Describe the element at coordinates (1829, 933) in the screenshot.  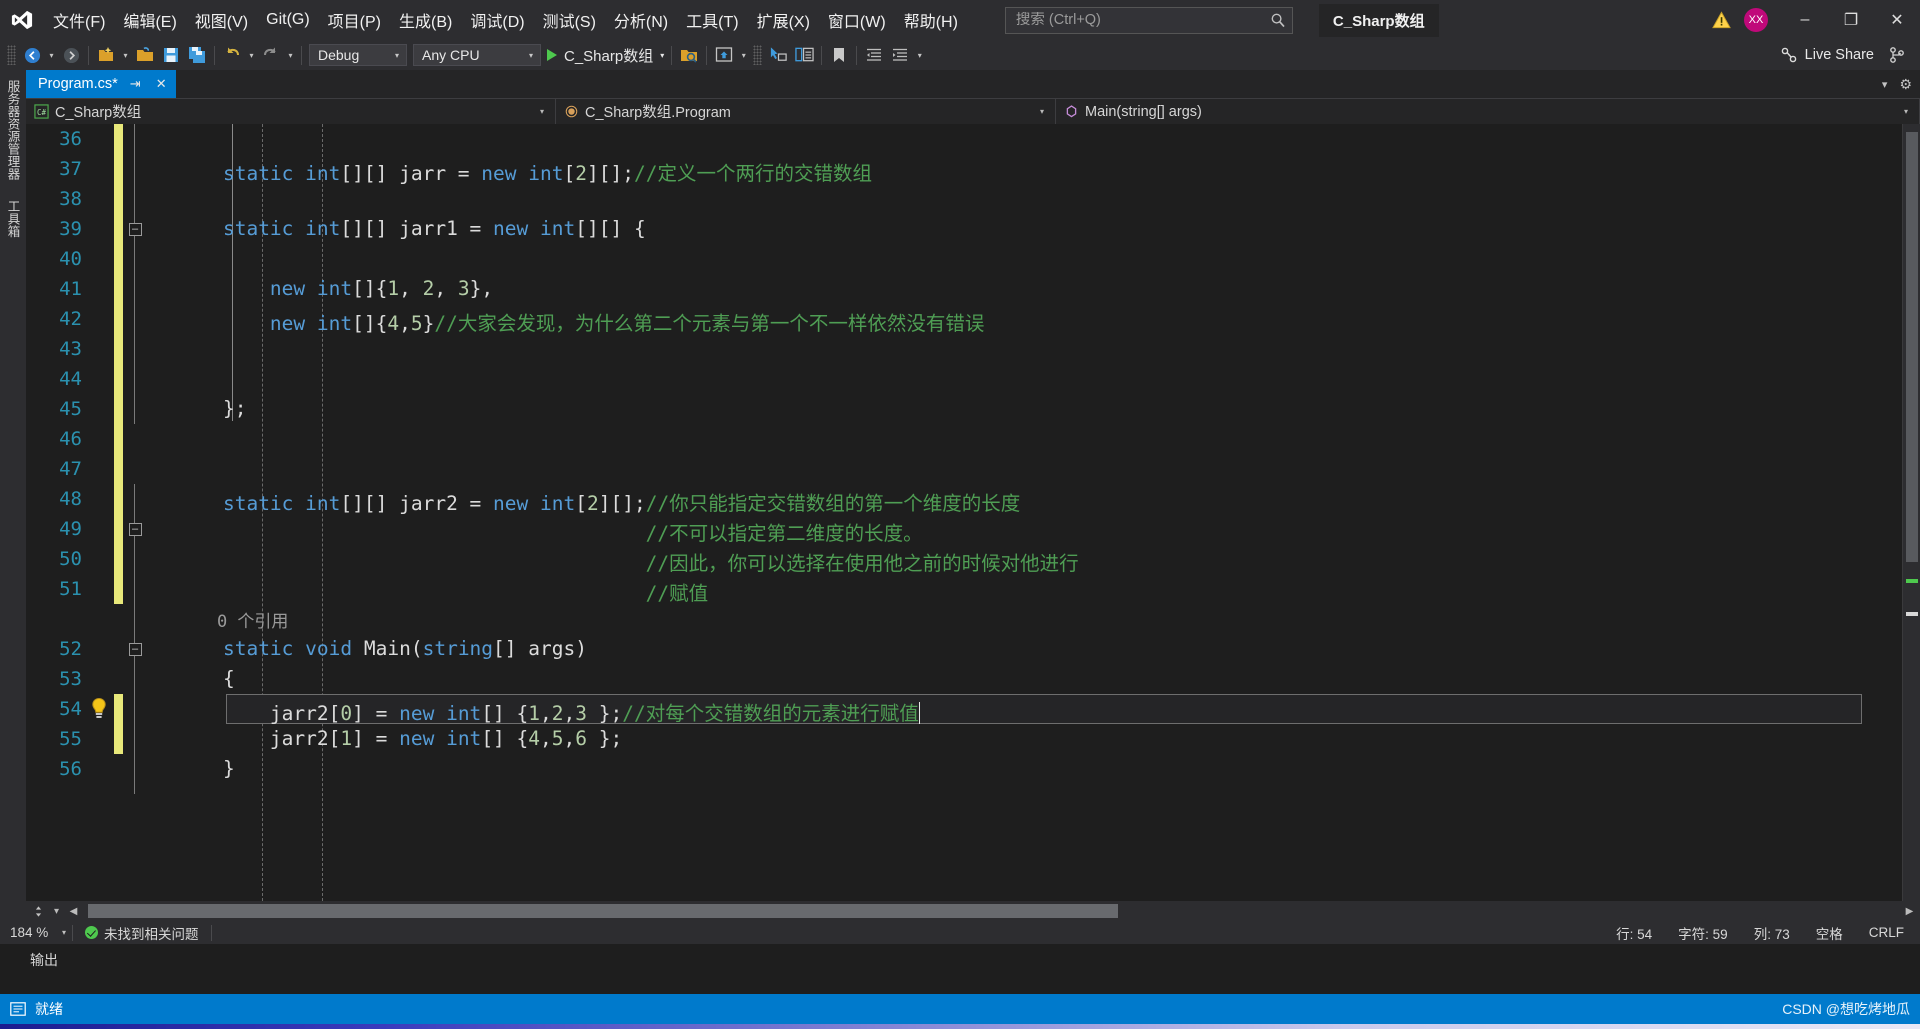
I see `status-spaces: 空格` at that location.